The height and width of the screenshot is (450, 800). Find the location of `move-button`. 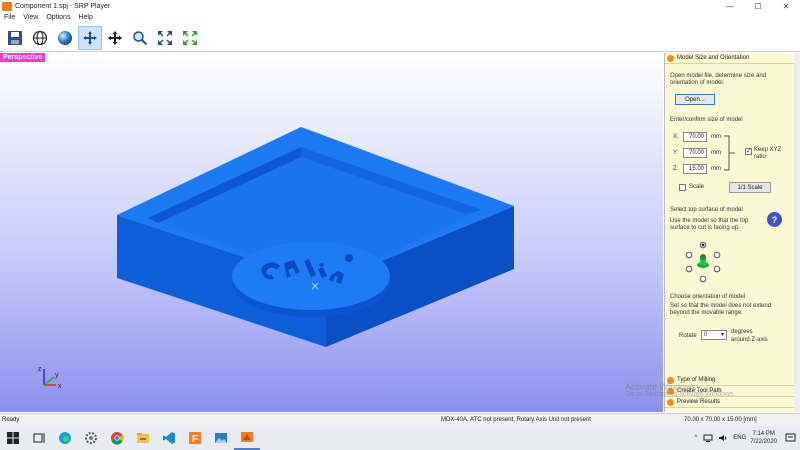

move-button is located at coordinates (115, 38).